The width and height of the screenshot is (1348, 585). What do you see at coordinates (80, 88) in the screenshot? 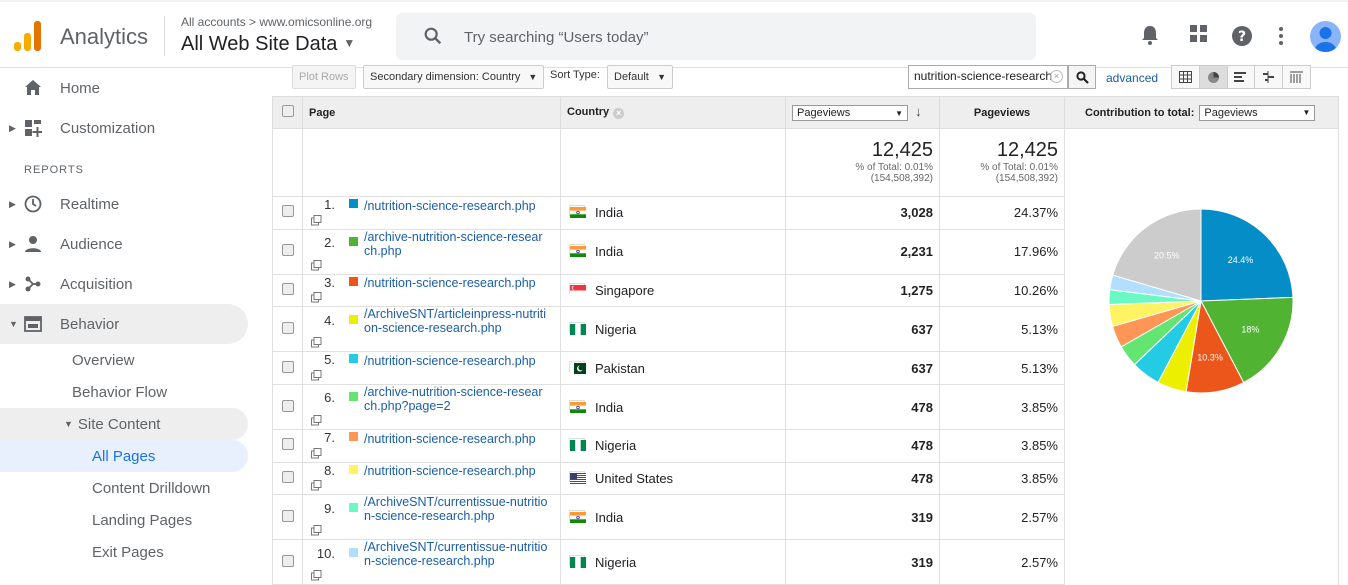
I see `sidebar-item-label: Home` at bounding box center [80, 88].